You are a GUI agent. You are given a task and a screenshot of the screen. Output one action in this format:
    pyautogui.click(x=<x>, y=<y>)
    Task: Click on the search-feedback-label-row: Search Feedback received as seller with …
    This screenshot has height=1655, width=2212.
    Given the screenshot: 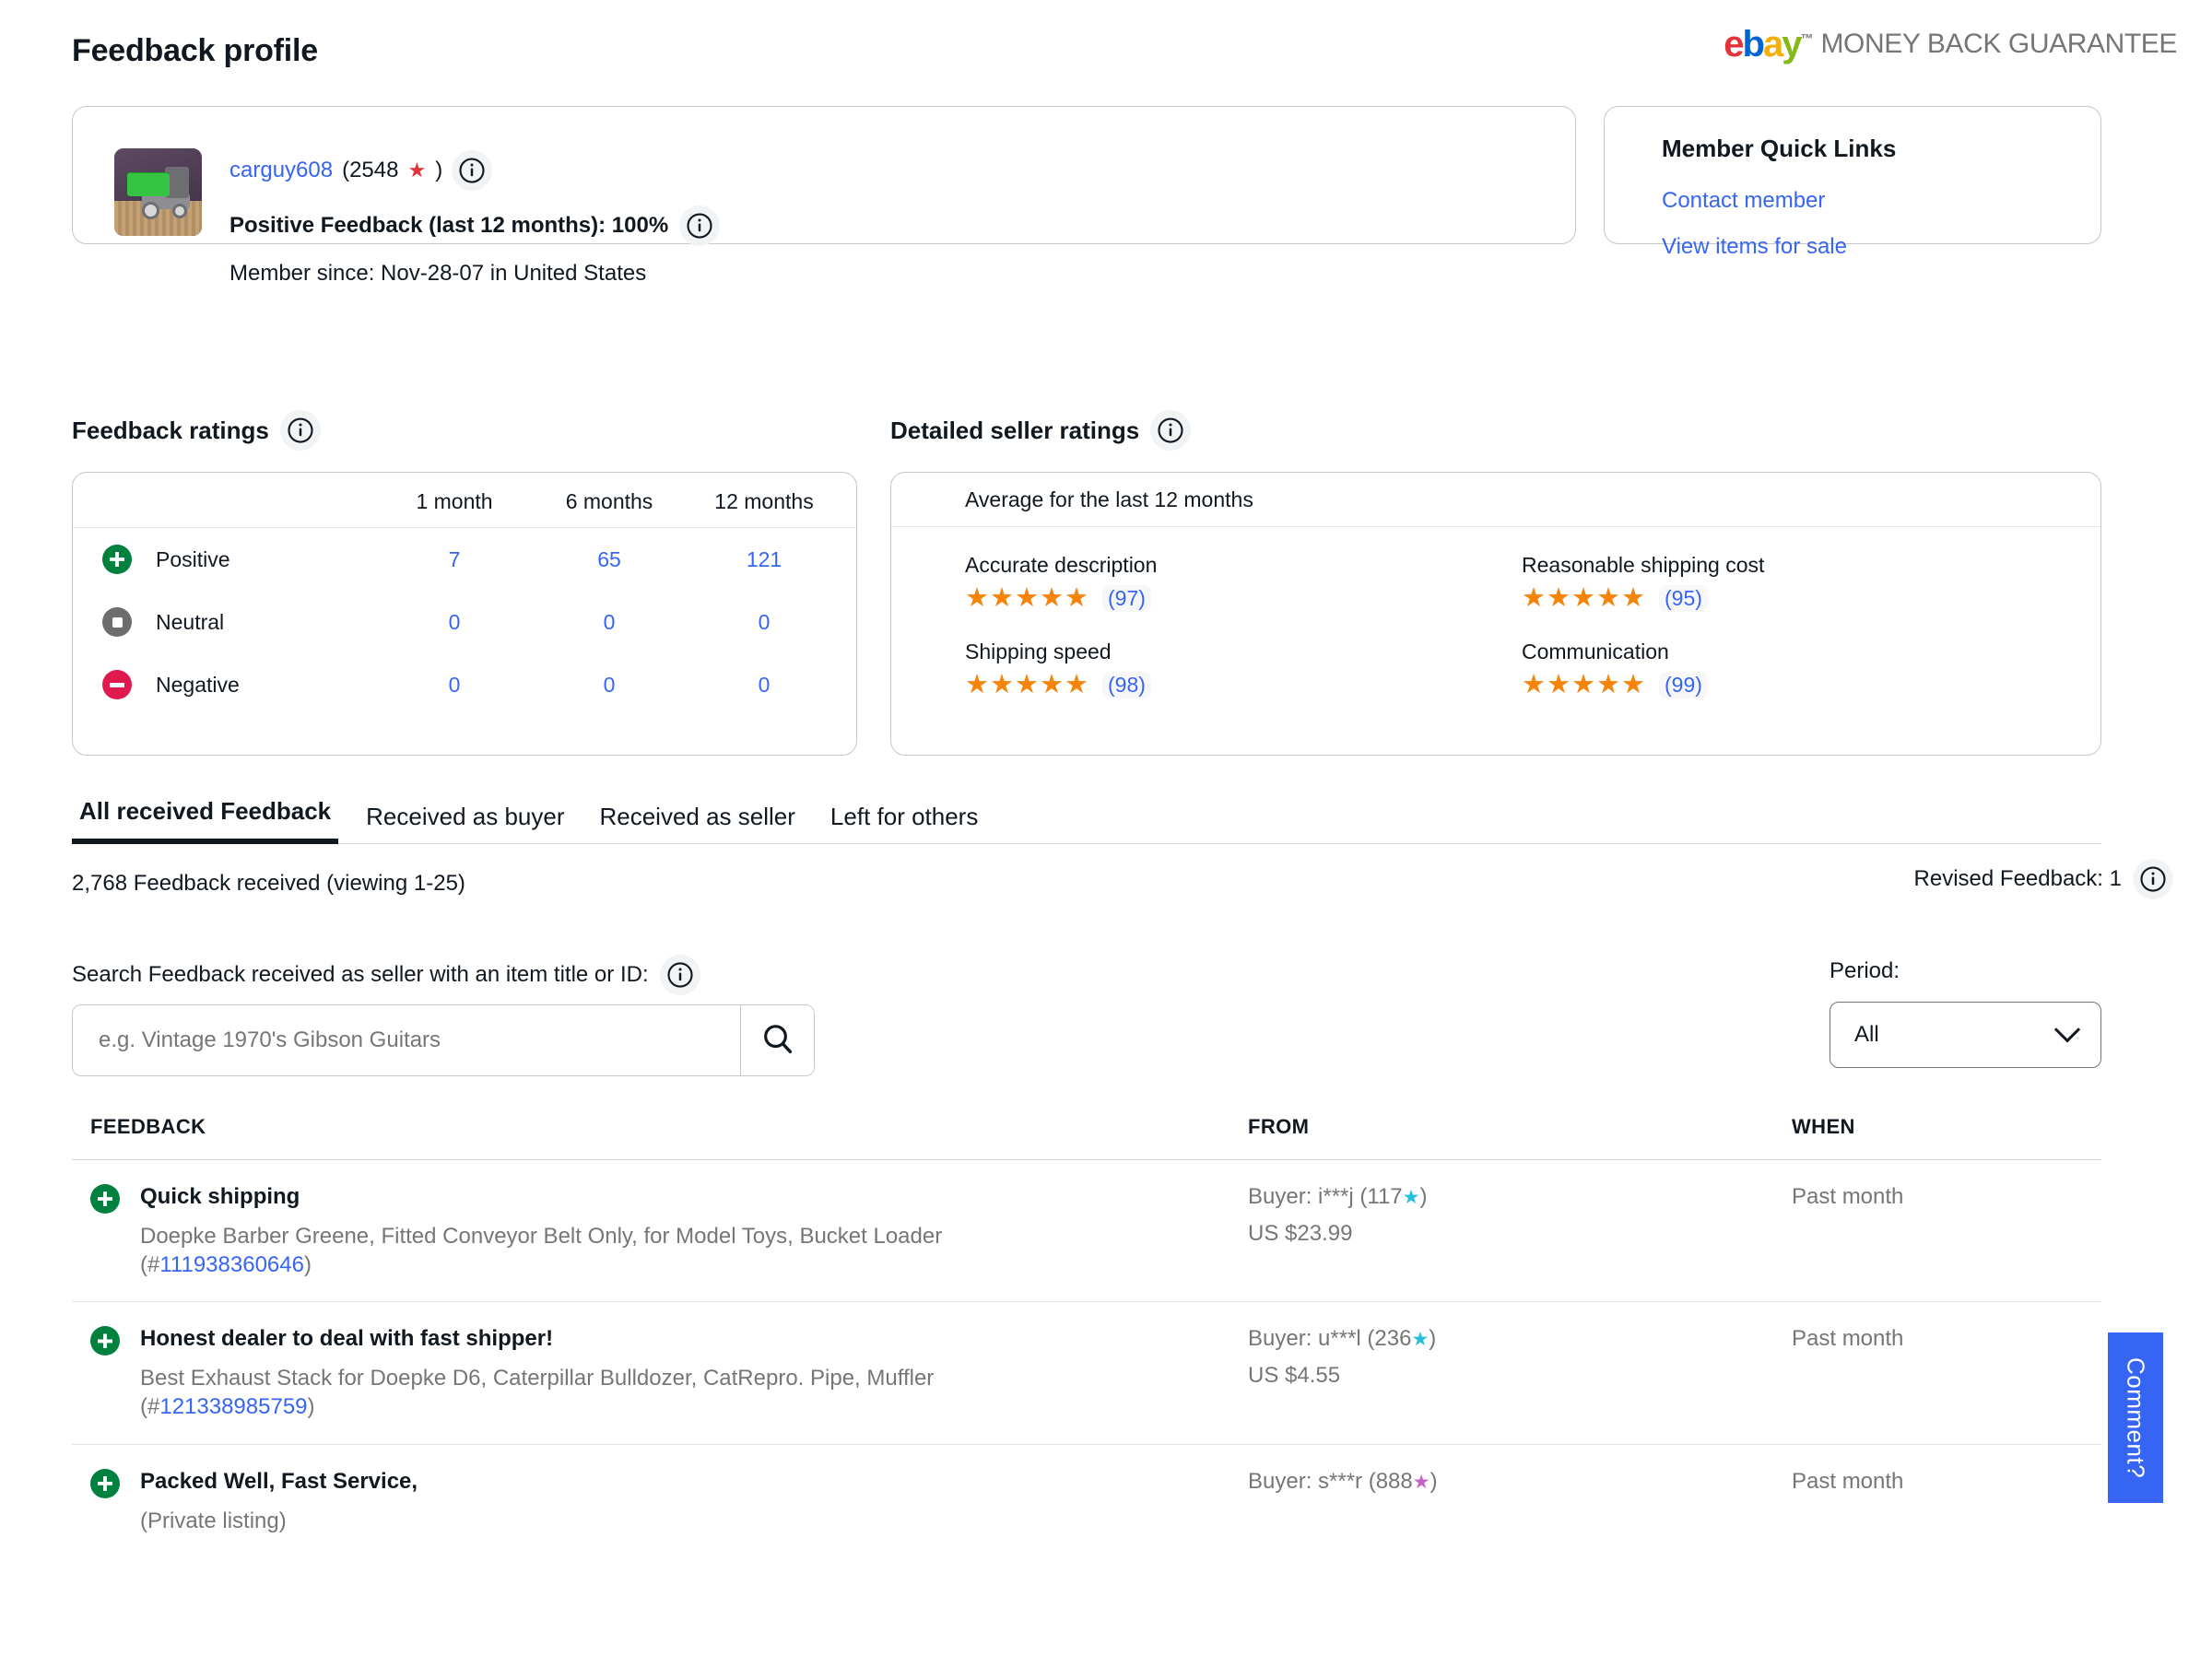 What is the action you would take?
    pyautogui.click(x=386, y=975)
    